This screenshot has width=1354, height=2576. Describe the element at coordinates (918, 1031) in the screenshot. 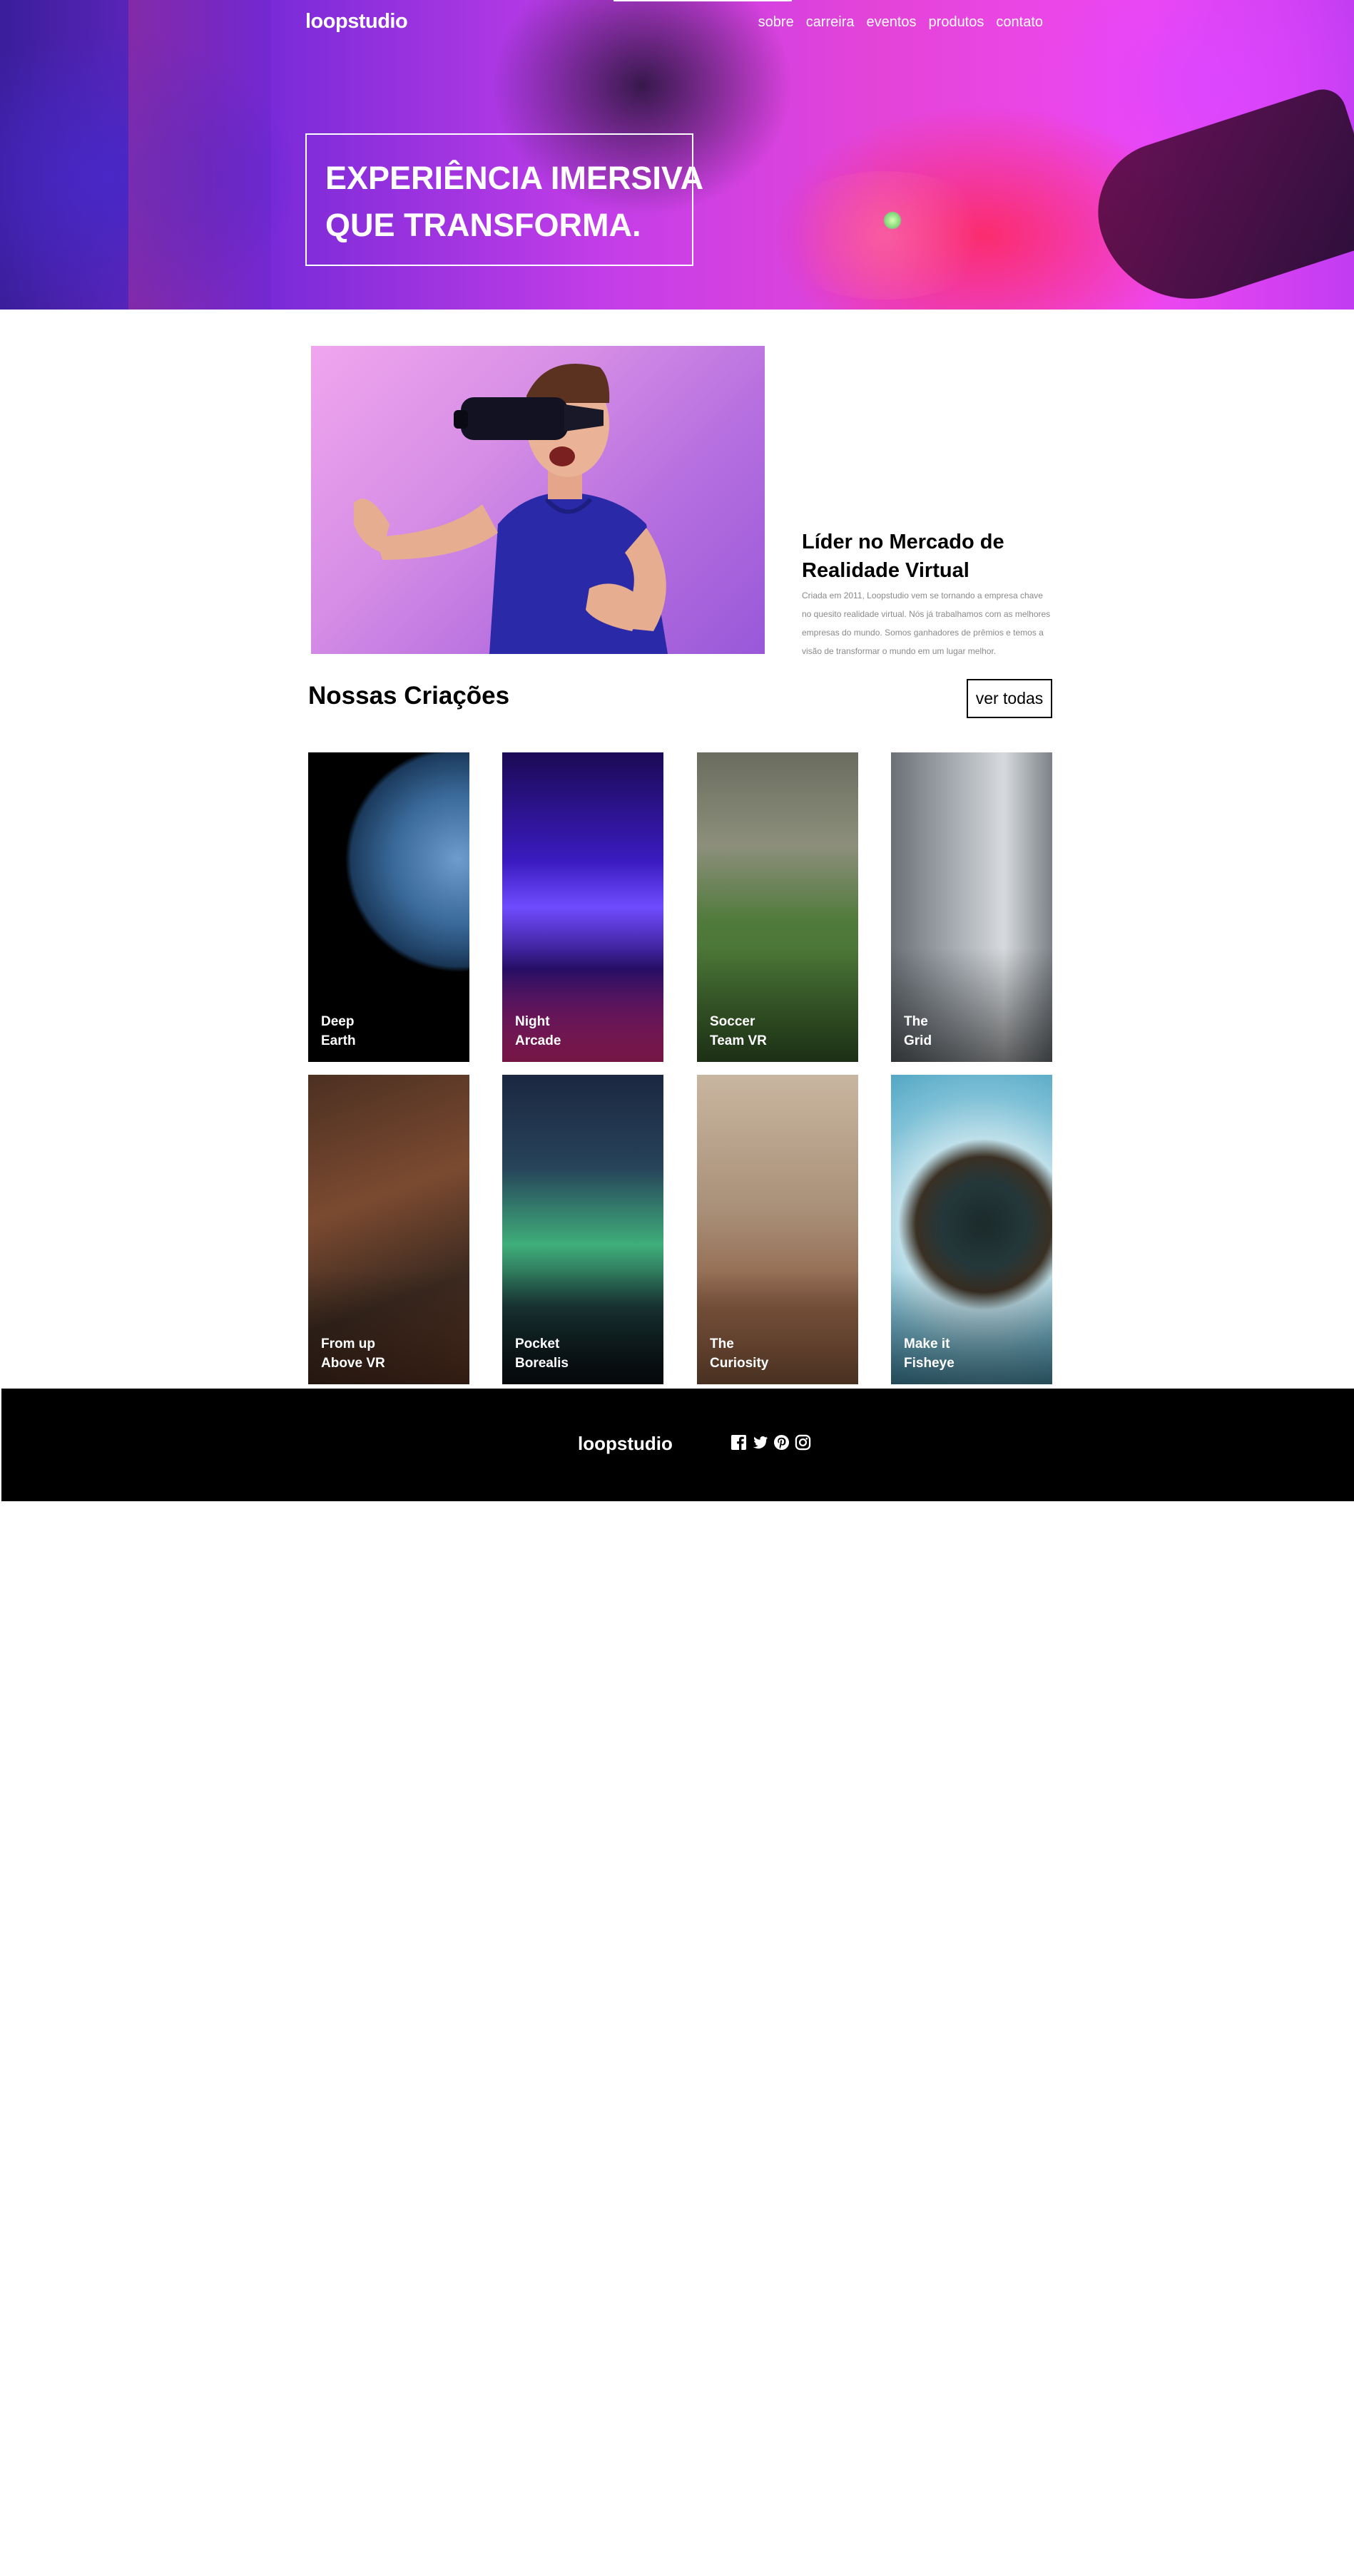

I see `card-label: The Grid` at that location.